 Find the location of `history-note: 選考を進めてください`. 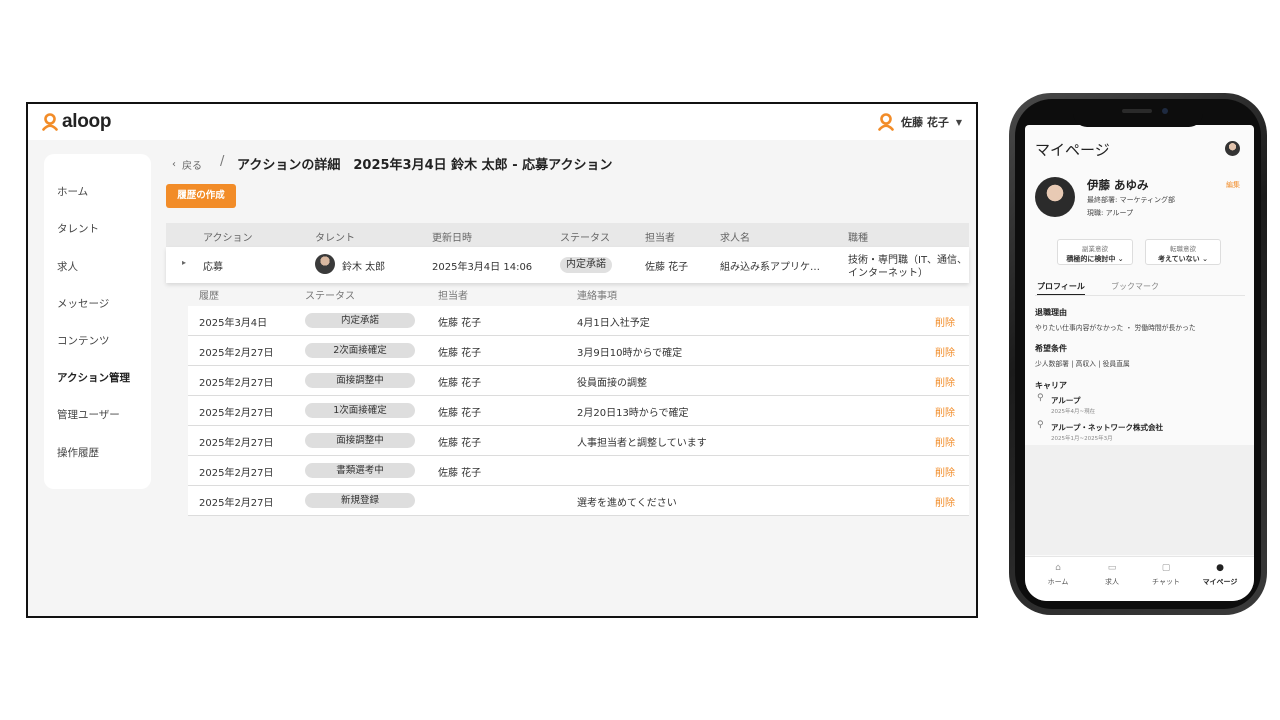

history-note: 選考を進めてください is located at coordinates (627, 503).